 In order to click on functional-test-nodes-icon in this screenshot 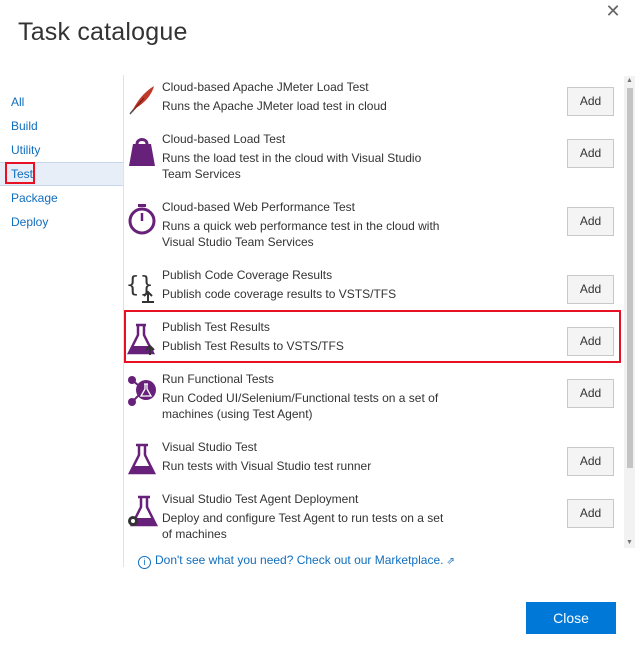, I will do `click(142, 391)`.